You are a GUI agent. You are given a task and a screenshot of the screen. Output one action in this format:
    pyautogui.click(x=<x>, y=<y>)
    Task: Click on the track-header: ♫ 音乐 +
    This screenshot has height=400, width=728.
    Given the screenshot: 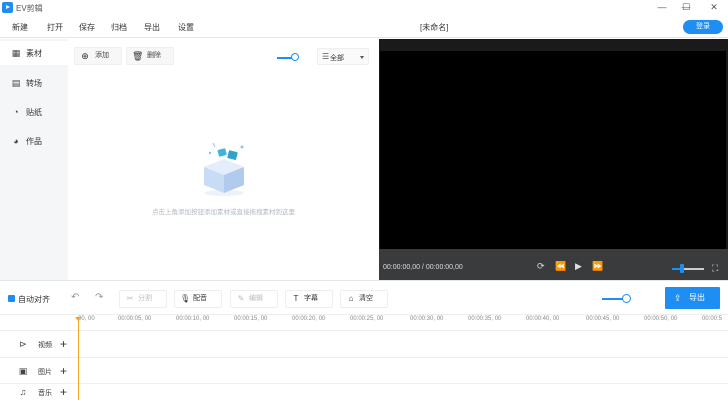 What is the action you would take?
    pyautogui.click(x=38, y=392)
    